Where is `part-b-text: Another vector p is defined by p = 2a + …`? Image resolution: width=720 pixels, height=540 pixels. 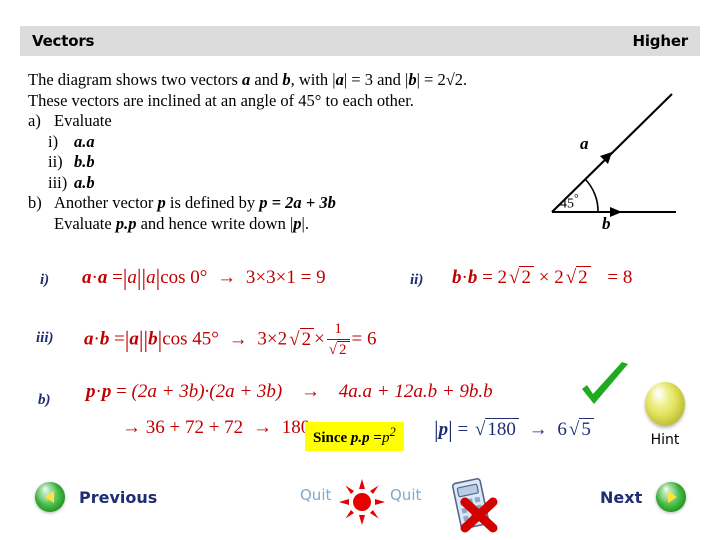 part-b-text: Another vector p is defined by p = 2a + … is located at coordinates (195, 203).